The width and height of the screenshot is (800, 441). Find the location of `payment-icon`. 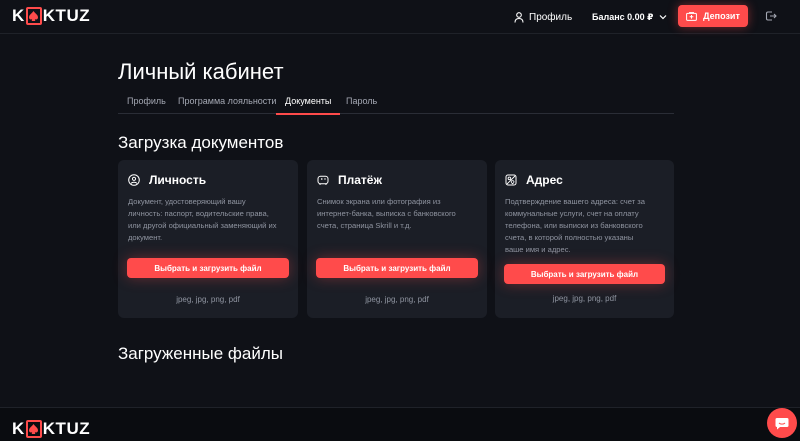

payment-icon is located at coordinates (323, 180).